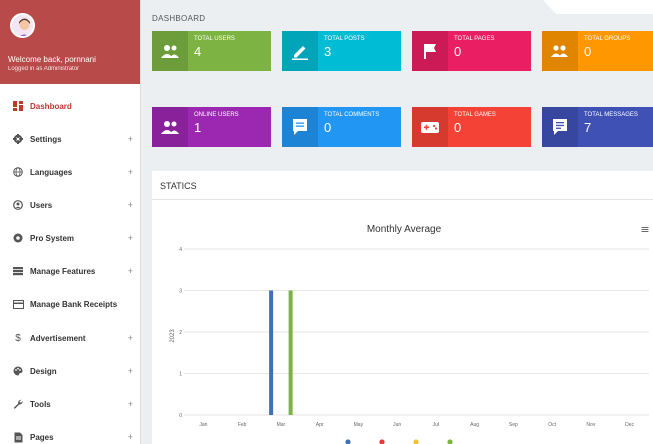  Describe the element at coordinates (242, 425) in the screenshot. I see `x-tick-label: Feb` at that location.